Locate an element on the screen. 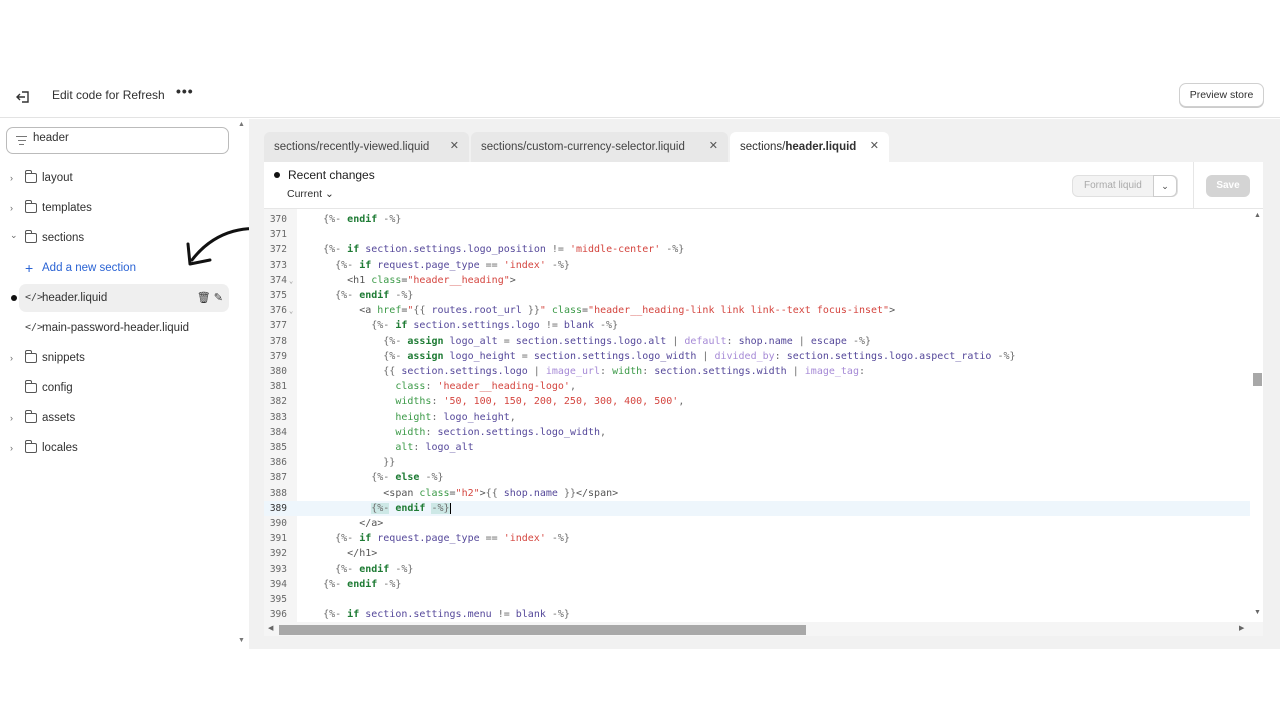 The width and height of the screenshot is (1280, 720). folder-config: config is located at coordinates (114, 388).